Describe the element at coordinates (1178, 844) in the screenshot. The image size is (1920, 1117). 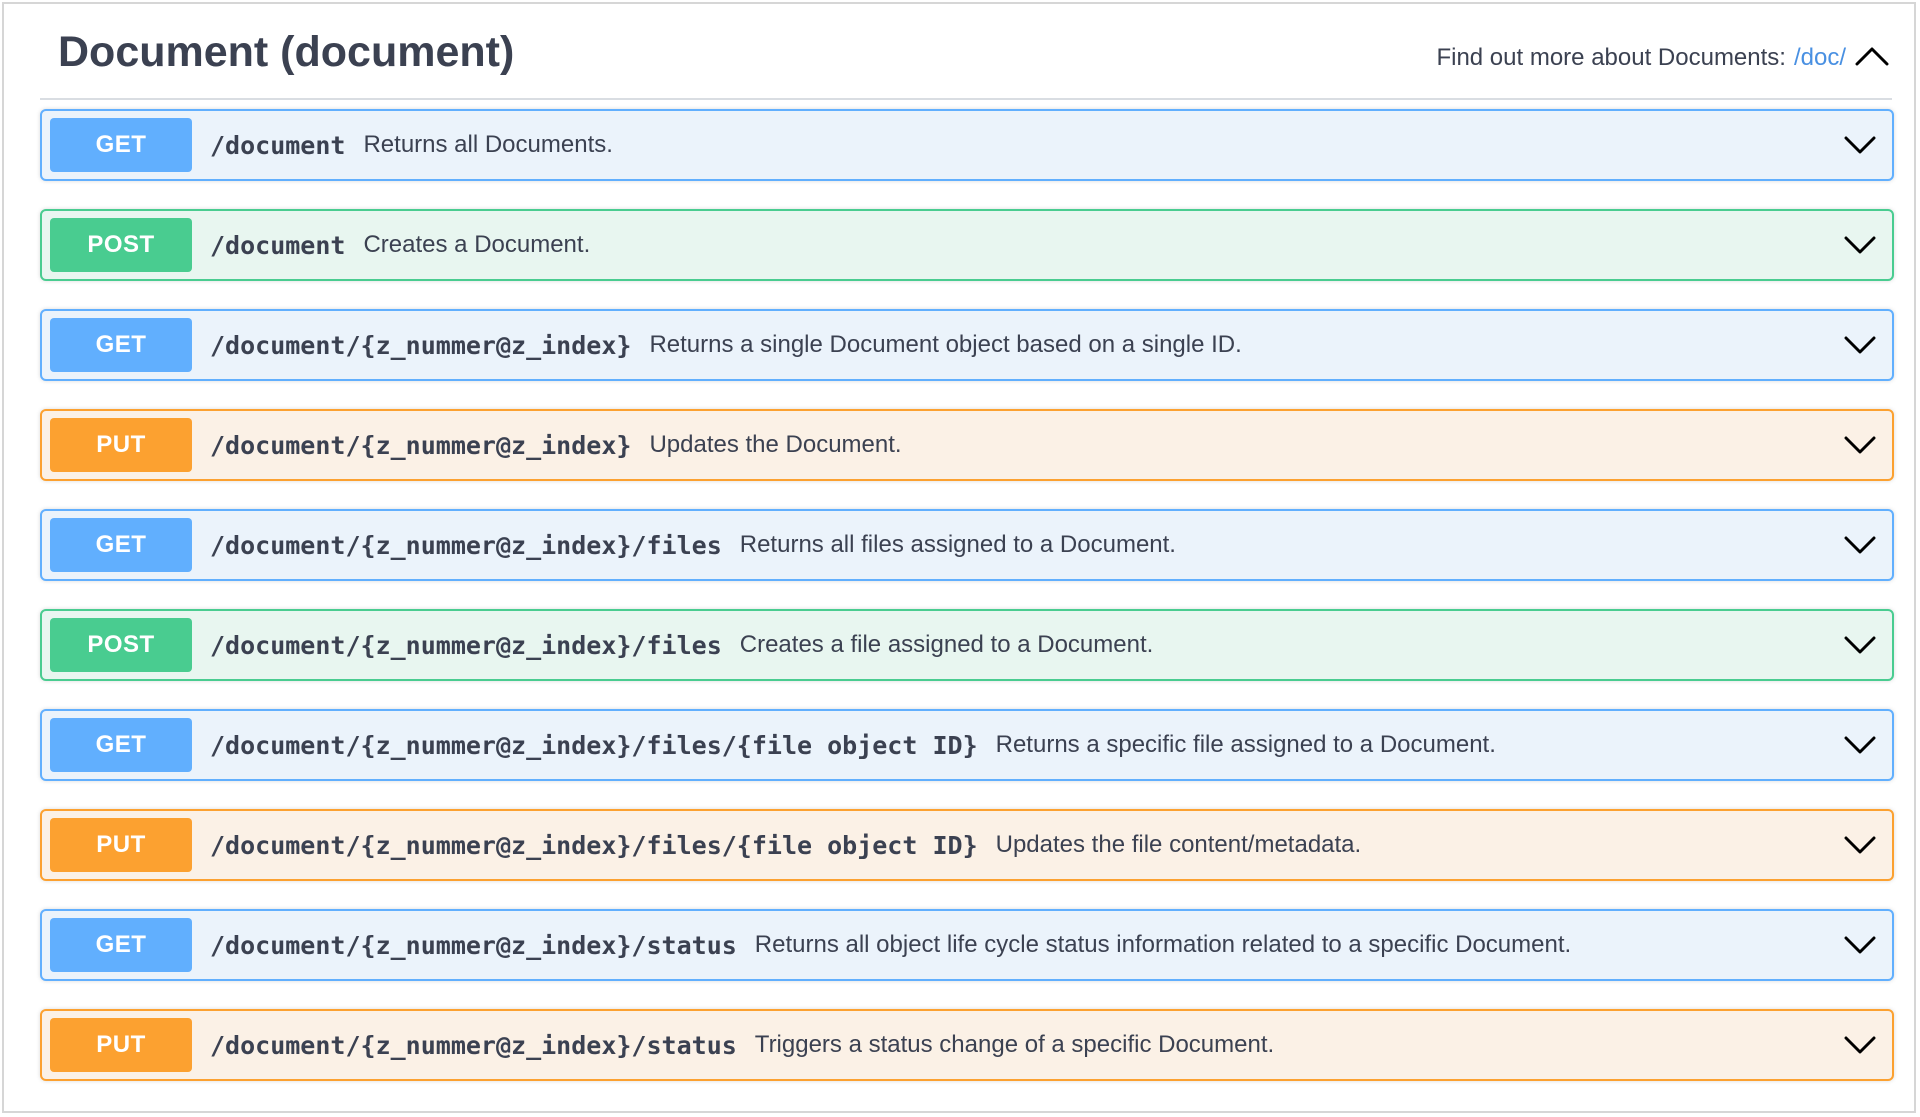
I see `endpoint-description: Updates the file content/metadata.` at that location.